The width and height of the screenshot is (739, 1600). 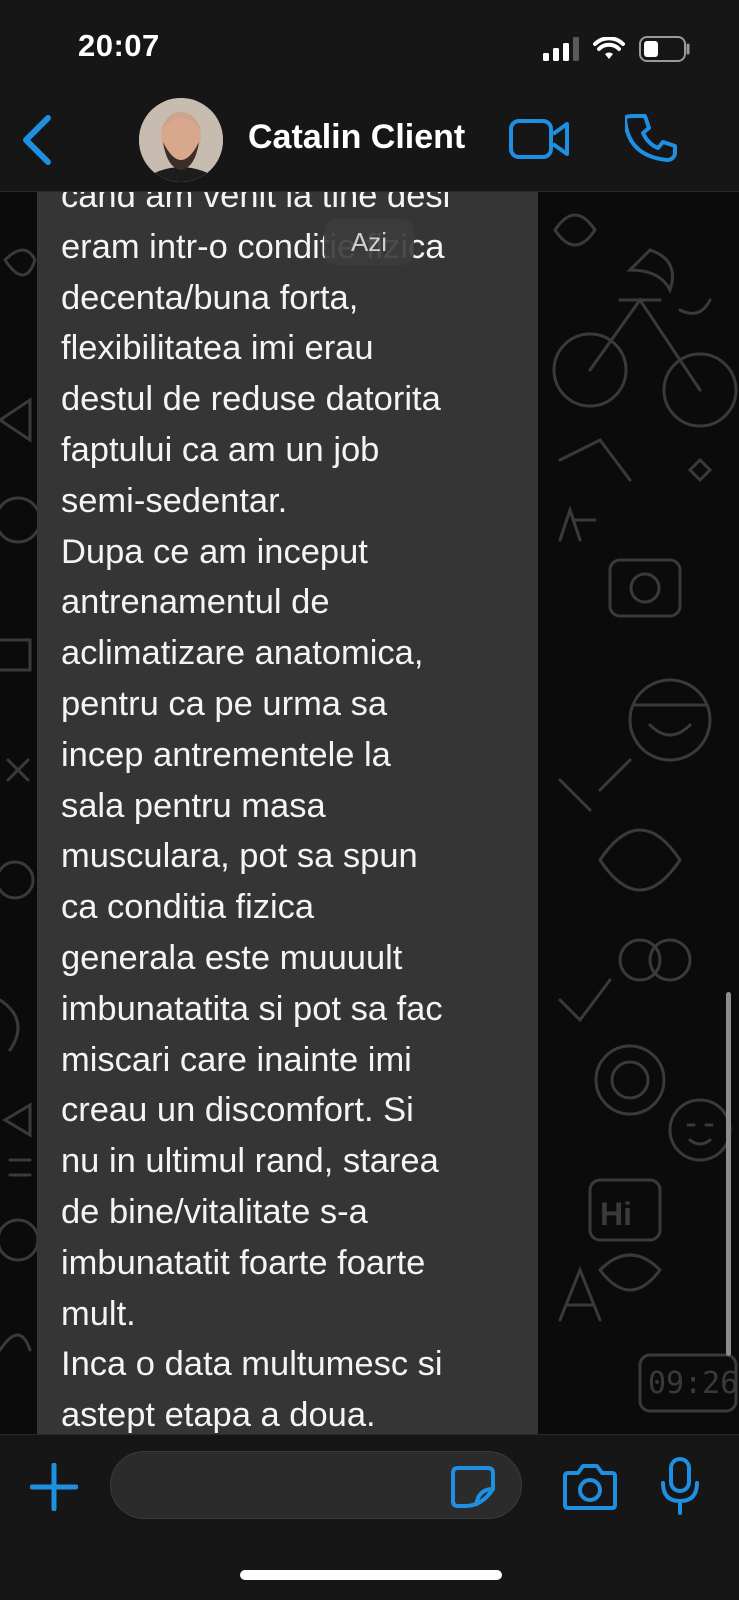 I want to click on back-chevron-icon, so click(x=38, y=140).